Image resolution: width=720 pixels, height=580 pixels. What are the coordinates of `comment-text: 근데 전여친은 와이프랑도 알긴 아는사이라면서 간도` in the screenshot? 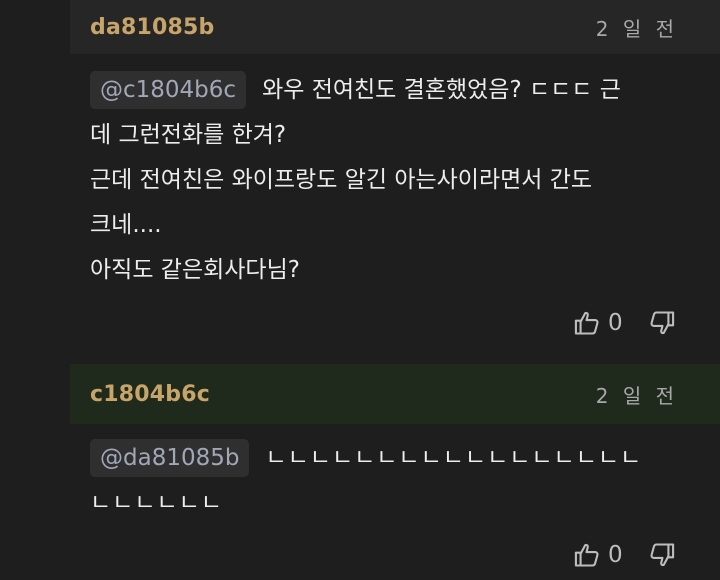 It's located at (341, 180).